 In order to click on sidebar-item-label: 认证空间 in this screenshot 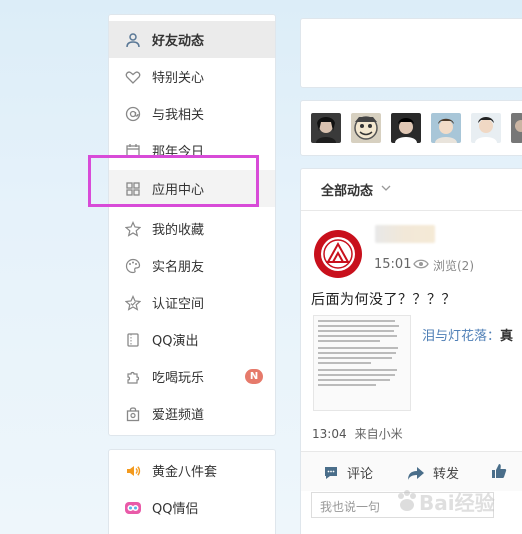, I will do `click(178, 304)`.